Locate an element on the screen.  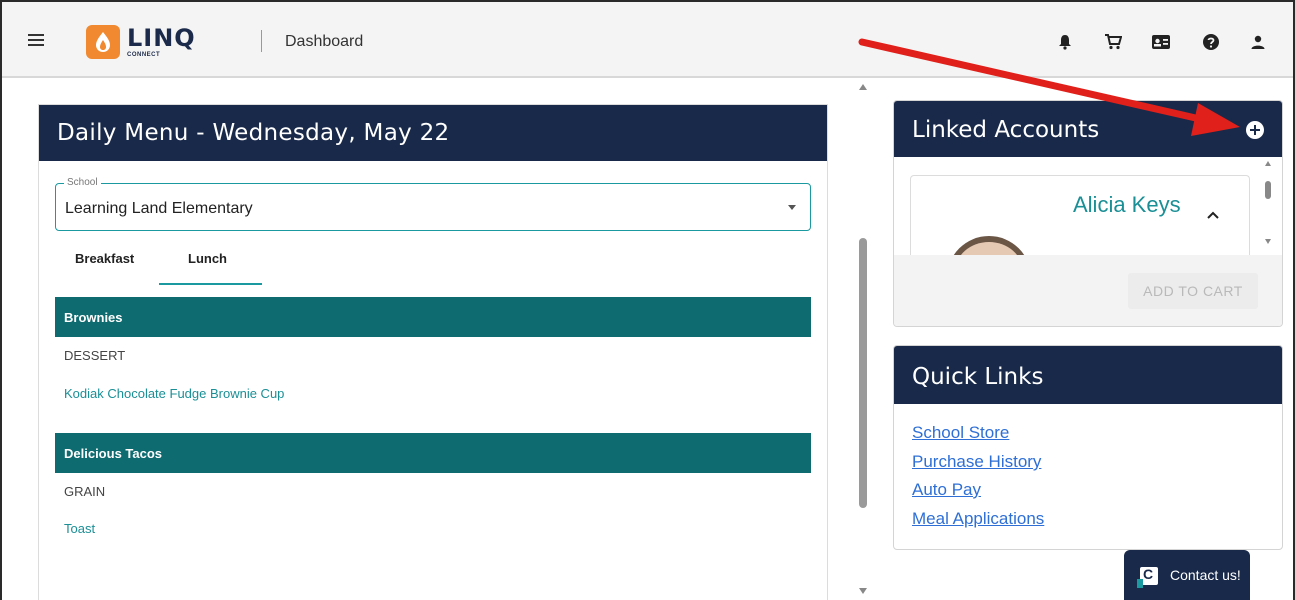
tab-breakfast: Breakfast is located at coordinates (104, 258).